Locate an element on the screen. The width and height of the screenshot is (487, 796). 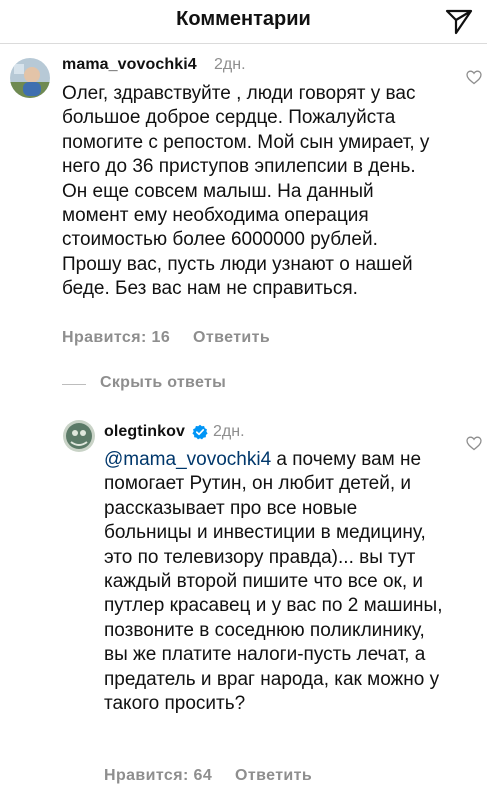
comment-time: 2дн. is located at coordinates (230, 64).